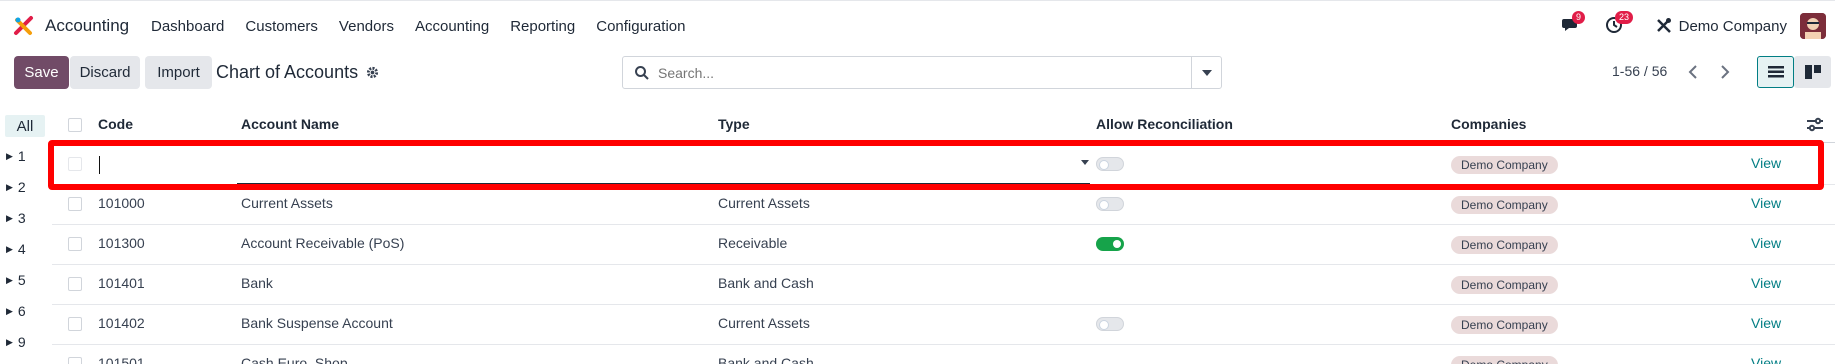  I want to click on header-code: Code, so click(115, 124).